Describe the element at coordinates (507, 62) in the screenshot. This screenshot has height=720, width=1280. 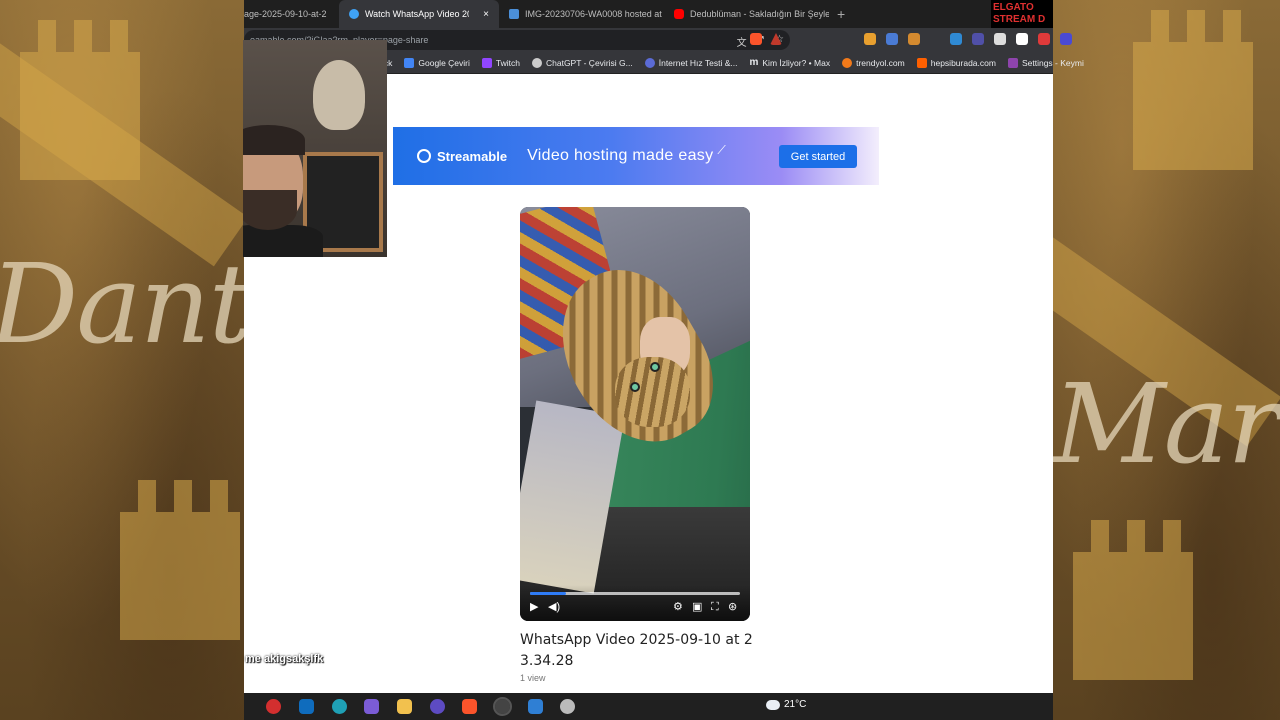
I see `bookmark-label: Twitch` at that location.